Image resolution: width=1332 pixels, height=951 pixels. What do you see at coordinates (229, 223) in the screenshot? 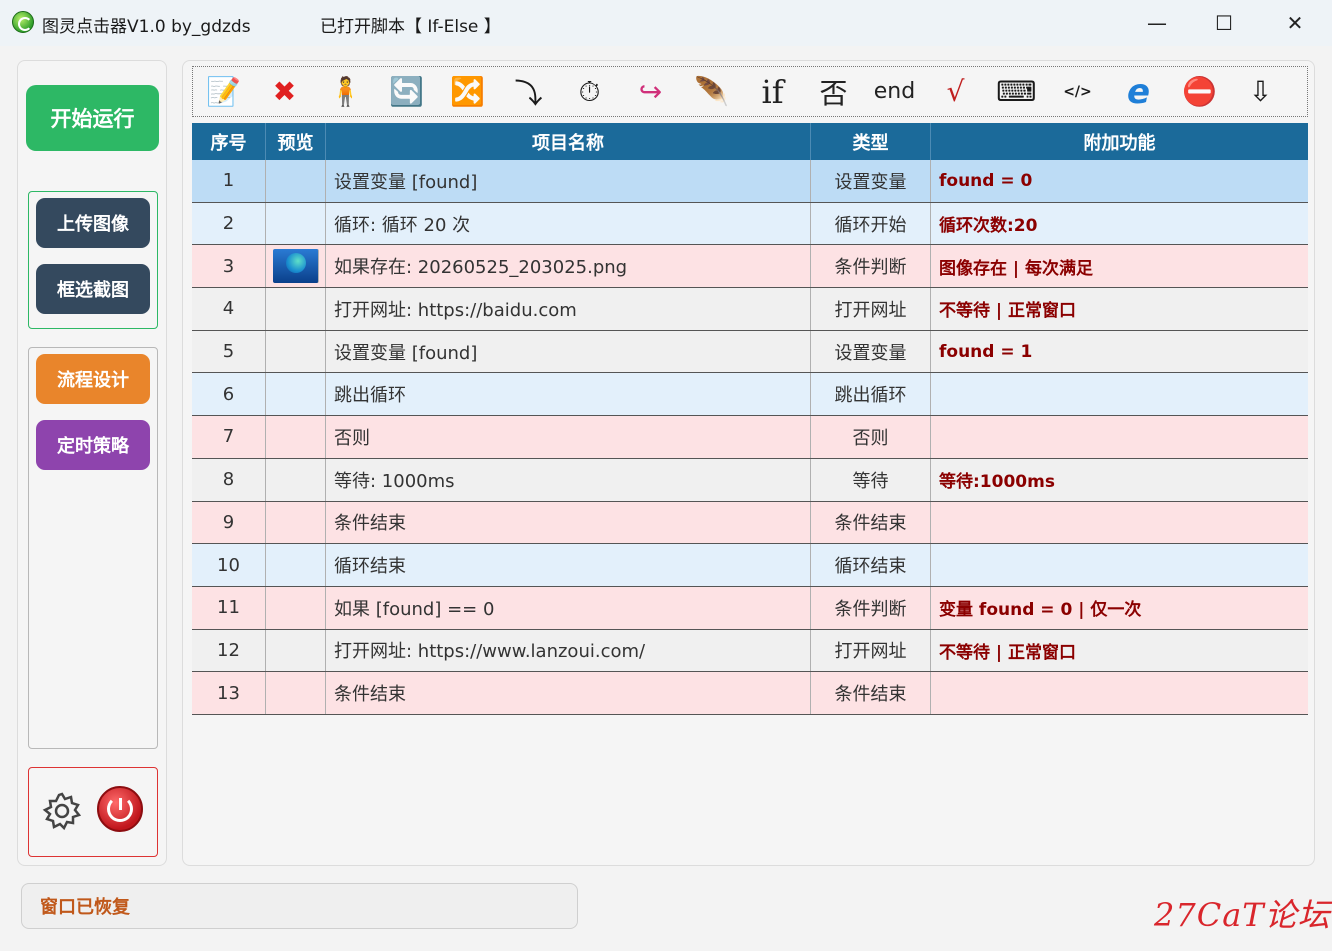
I see `row-index: 2` at bounding box center [229, 223].